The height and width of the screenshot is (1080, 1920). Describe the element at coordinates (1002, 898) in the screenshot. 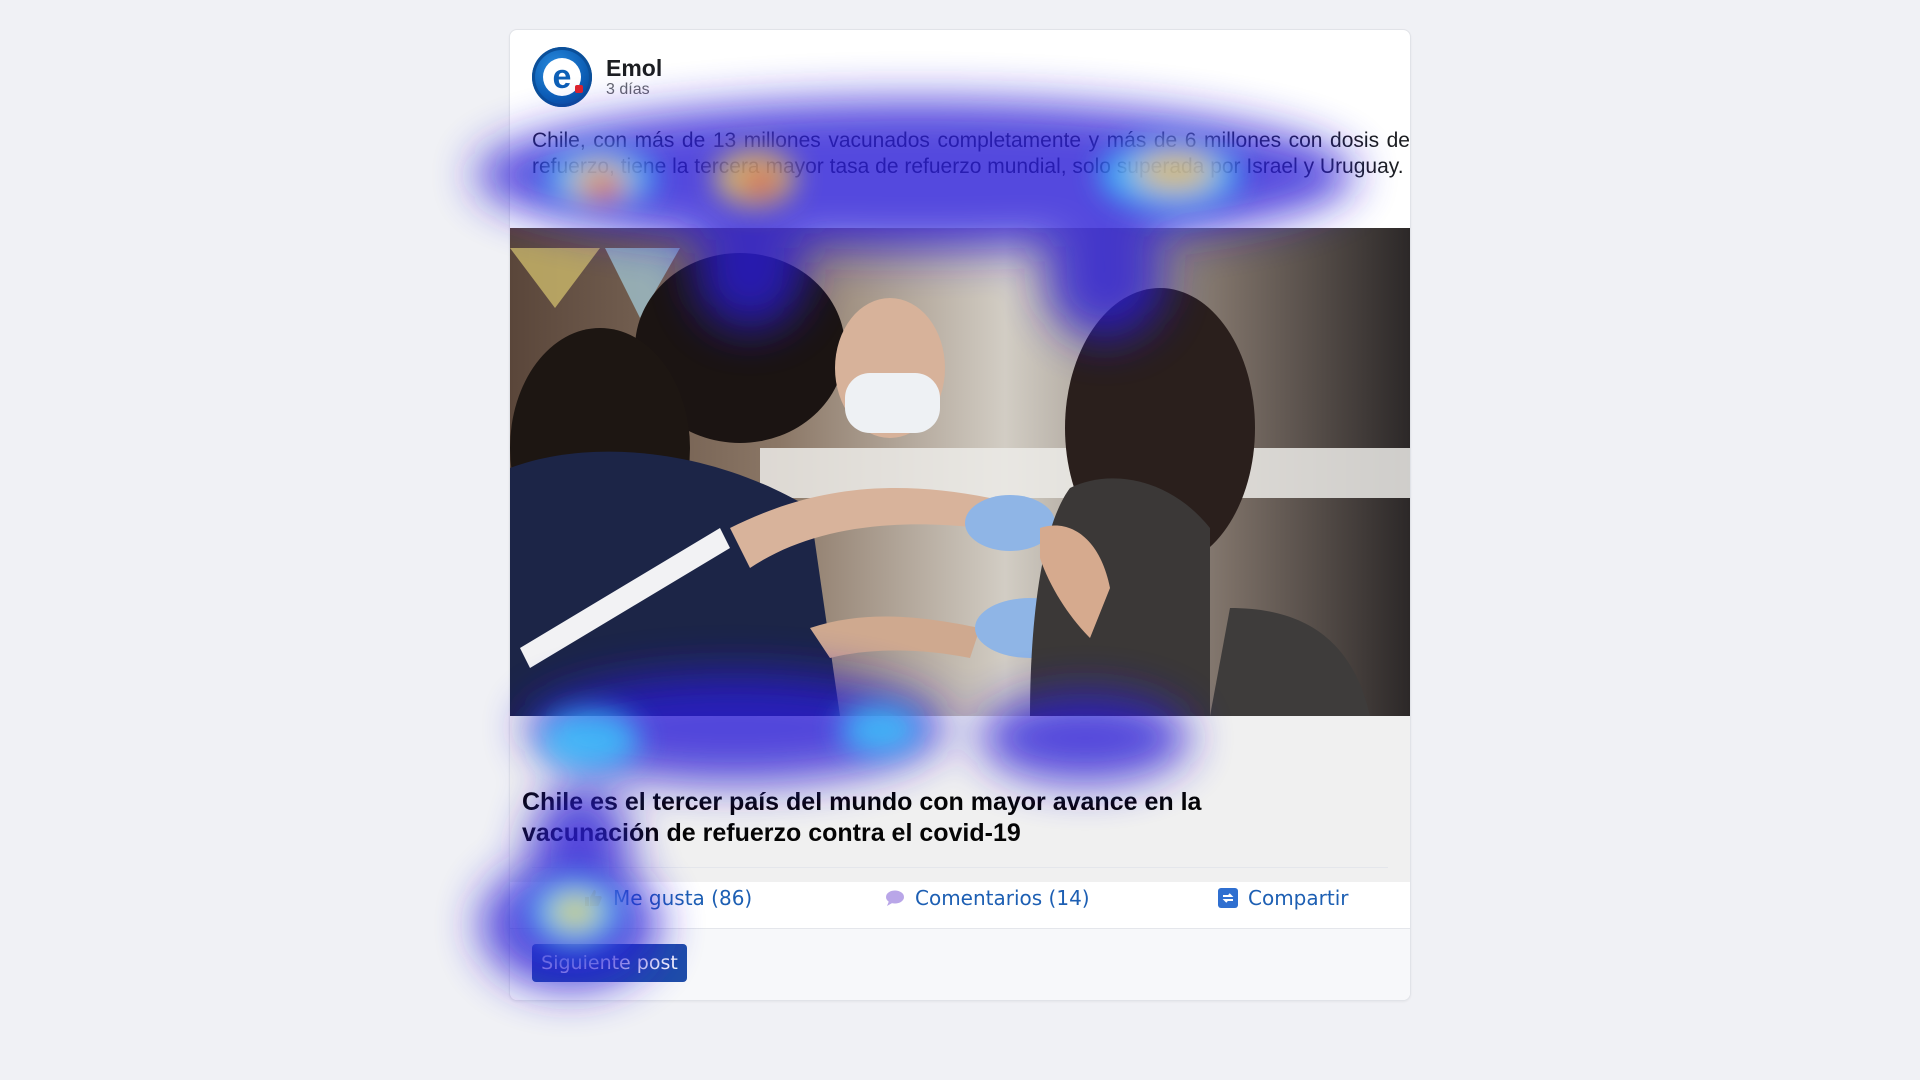

I see `comment-label: Comentarios (14)` at that location.